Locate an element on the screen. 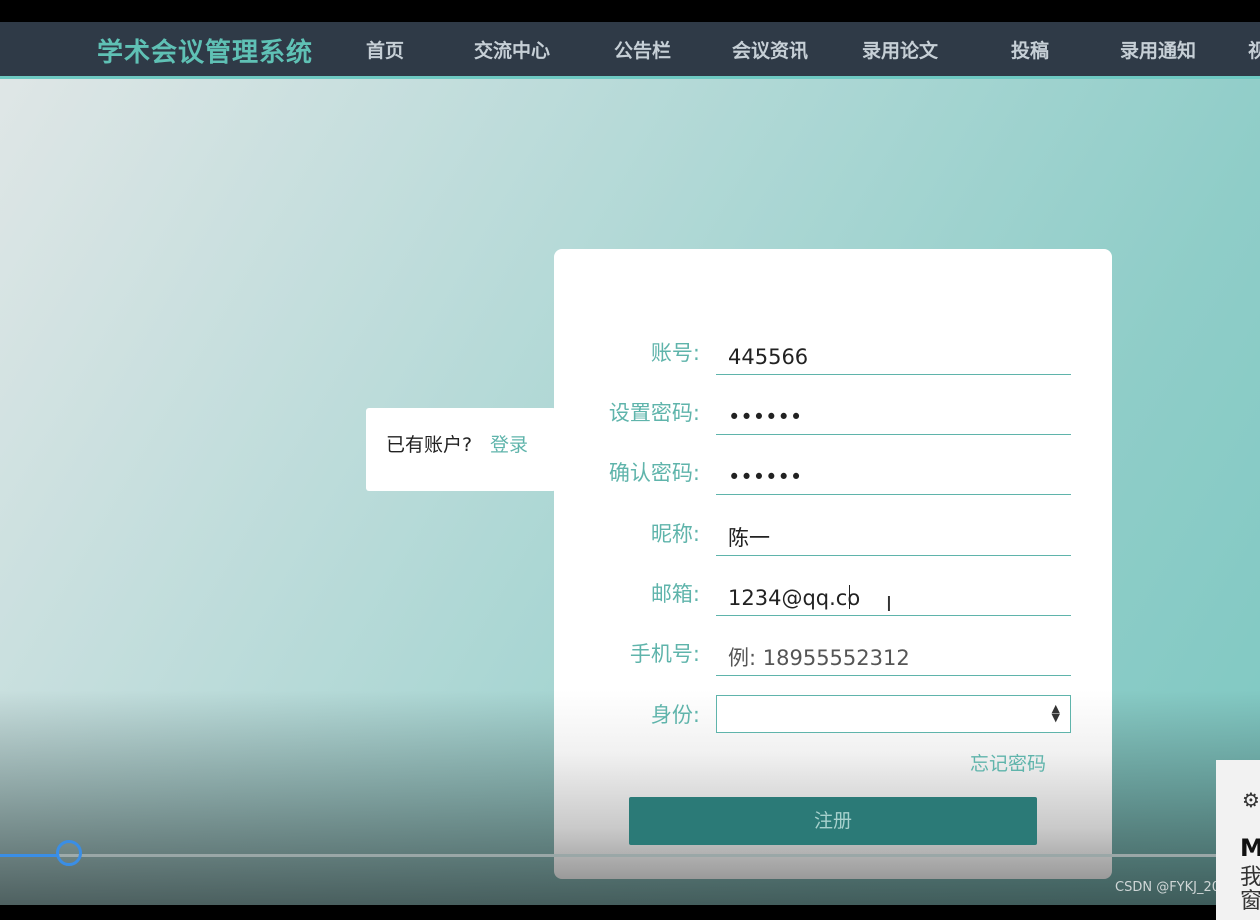 This screenshot has width=1260, height=920. navbar: 学术会议管理系统 首页 交流中心 公告栏 会议资讯 录用论文 投稿 录用通知 视 is located at coordinates (630, 50).